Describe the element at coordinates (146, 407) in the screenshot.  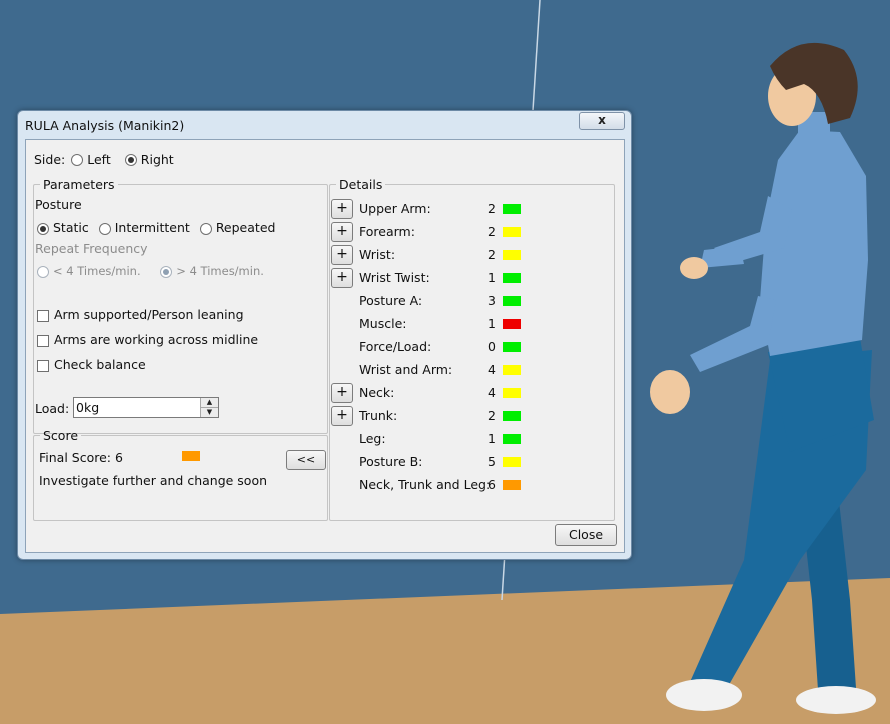
I see `load-spinbox: 0kg ▲ ▼` at that location.